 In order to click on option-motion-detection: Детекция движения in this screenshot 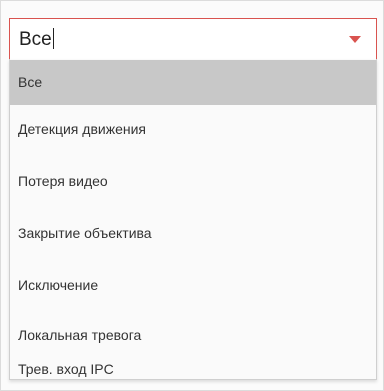, I will do `click(193, 129)`.